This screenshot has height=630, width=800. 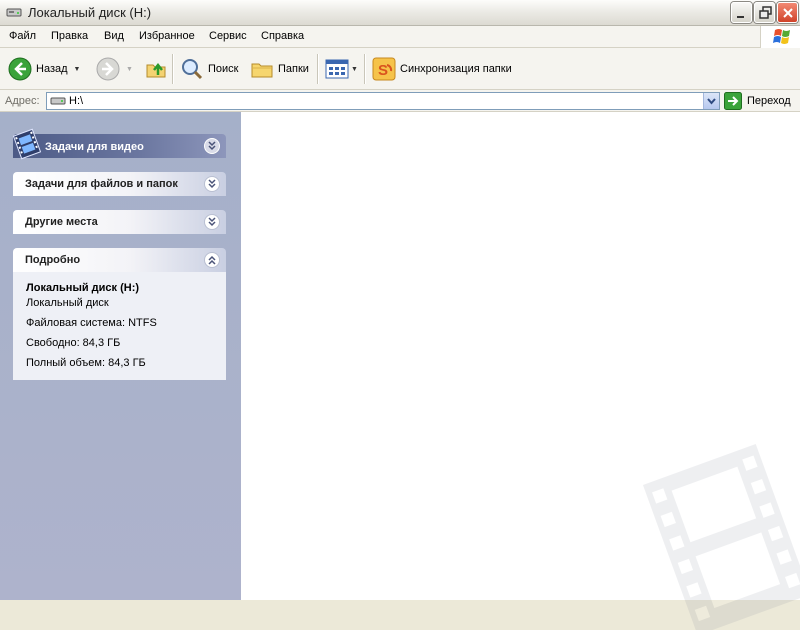 What do you see at coordinates (27, 144) in the screenshot?
I see `film-icon` at bounding box center [27, 144].